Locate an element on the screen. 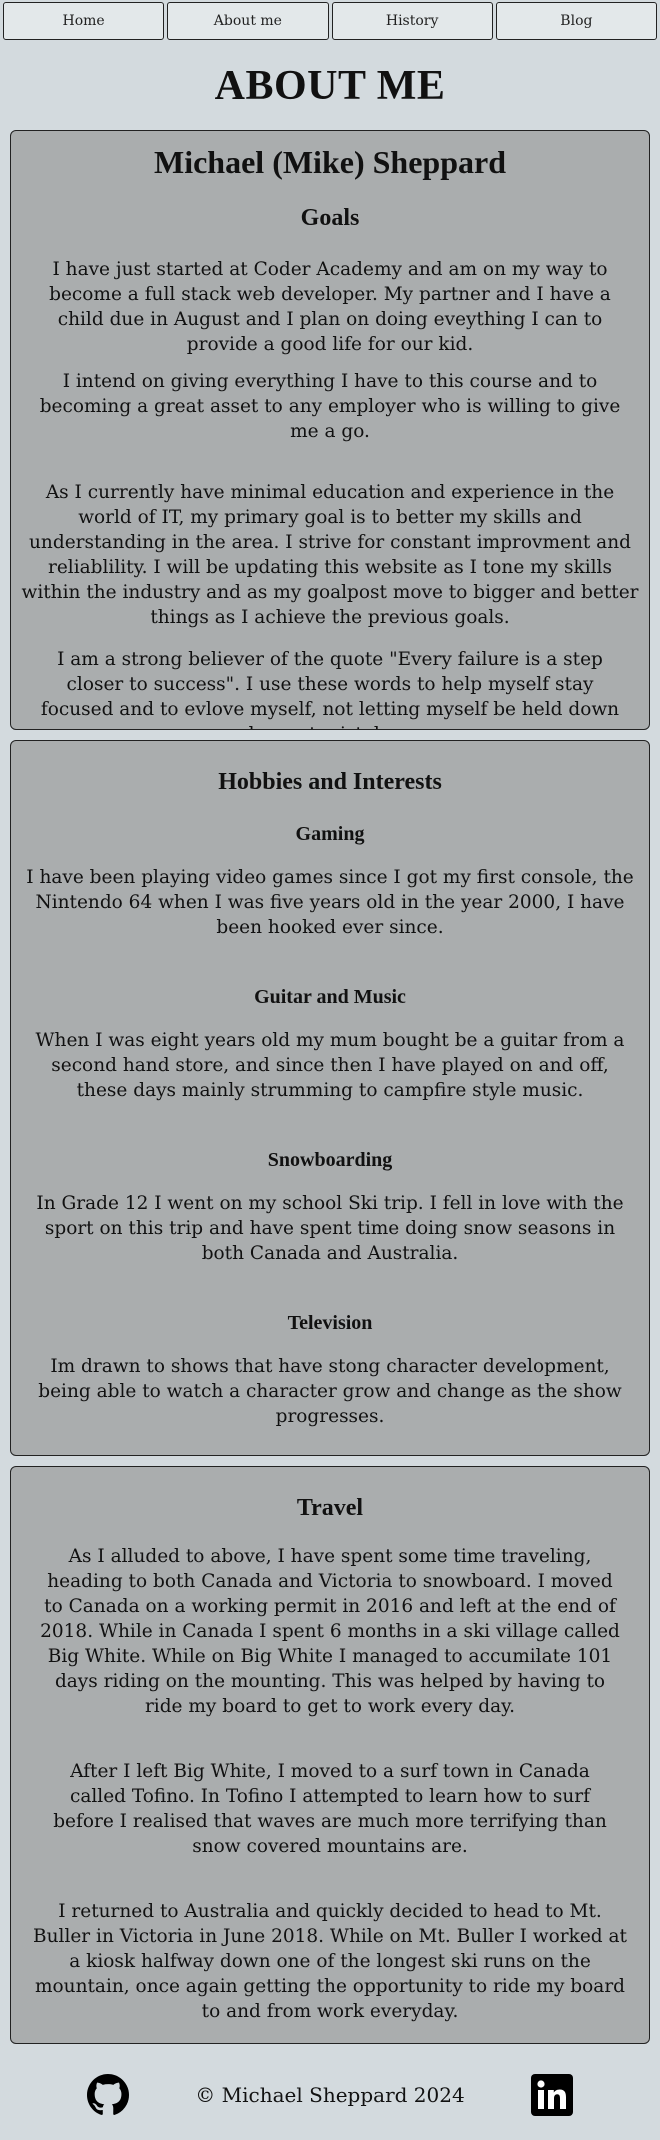  top-nav: Home About me History Blog is located at coordinates (330, 20).